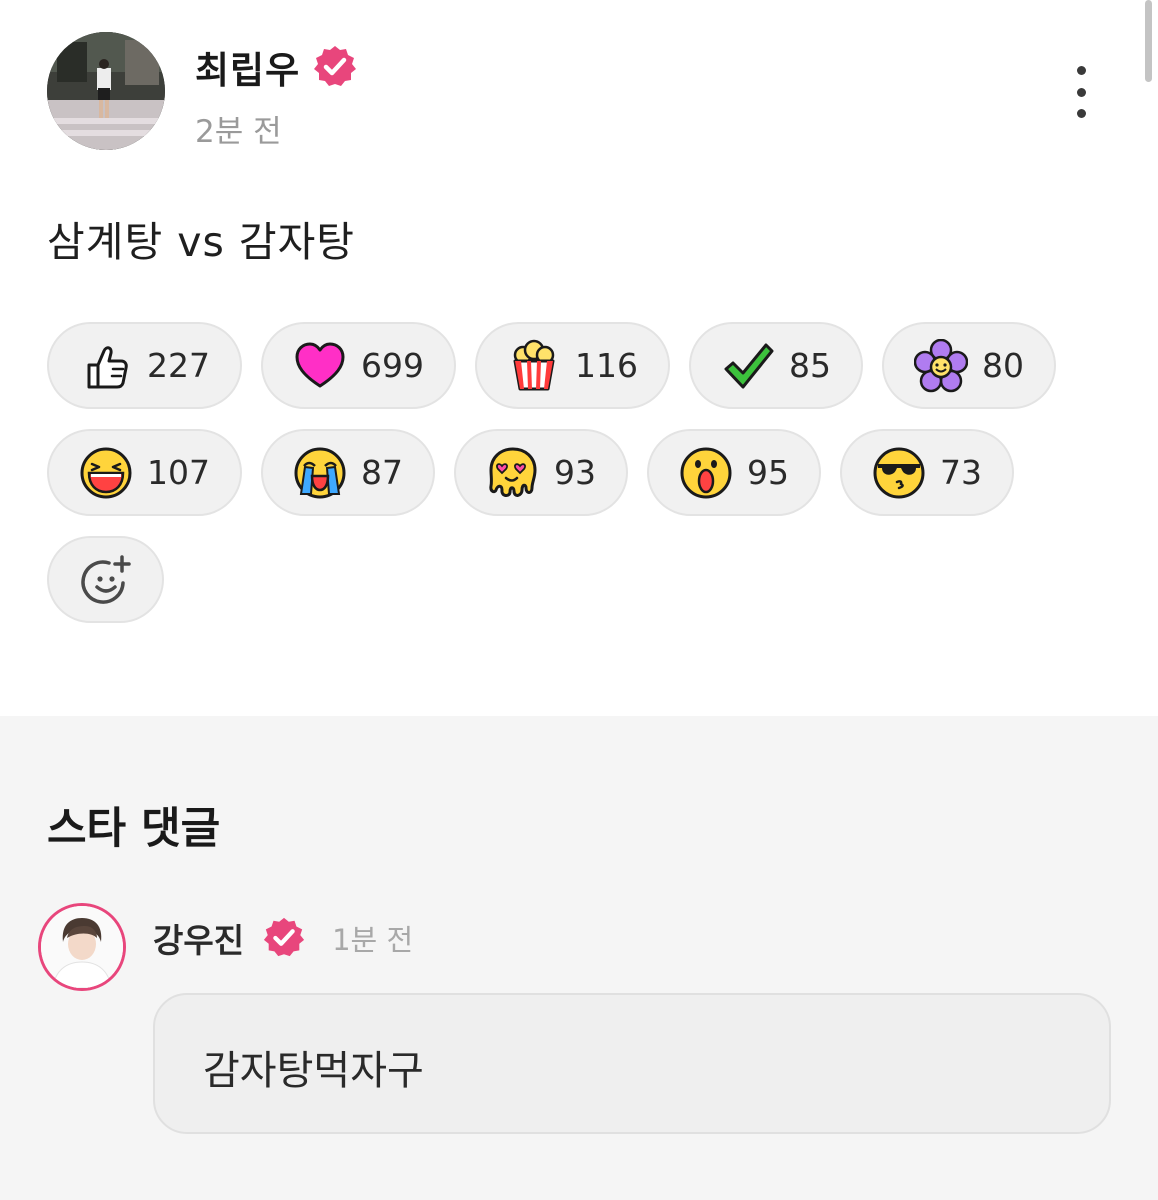 This screenshot has width=1158, height=1200. What do you see at coordinates (1081, 70) in the screenshot?
I see `more-vertical-icon` at bounding box center [1081, 70].